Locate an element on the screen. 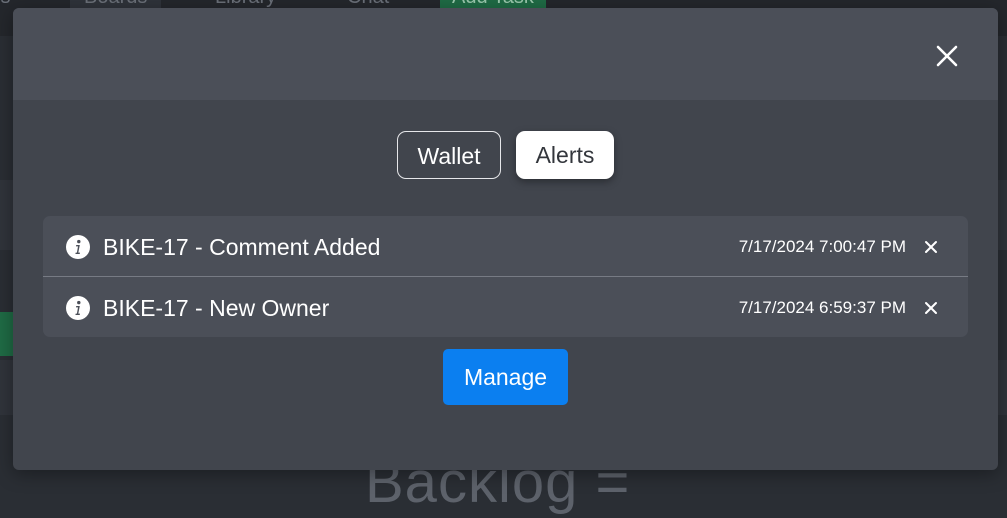 The width and height of the screenshot is (1007, 518). tab-alerts: Alerts is located at coordinates (565, 155).